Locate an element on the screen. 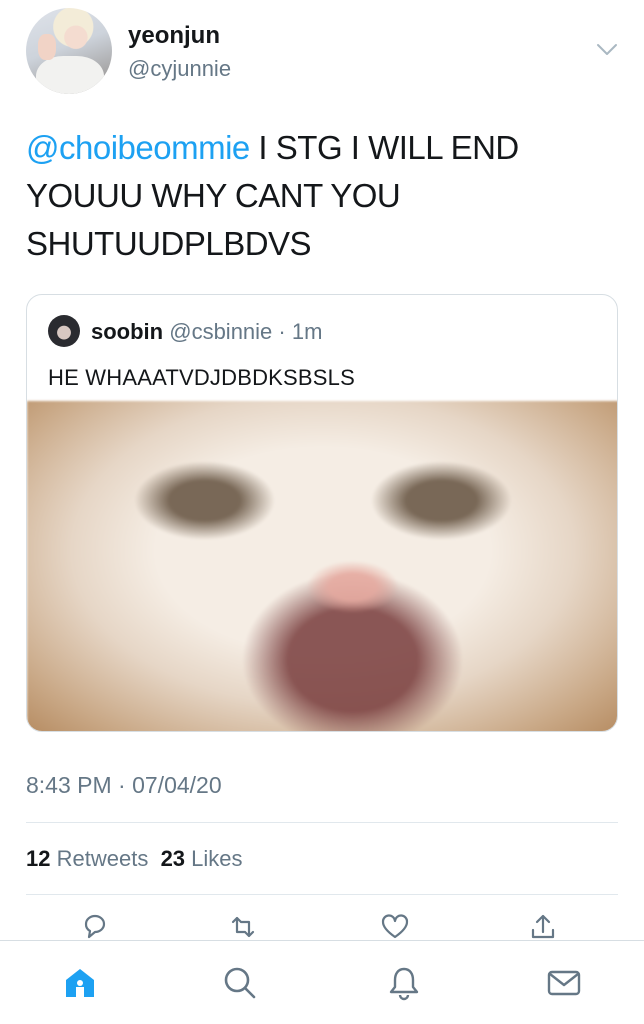 The image size is (644, 1024). quoted-avatar is located at coordinates (64, 331).